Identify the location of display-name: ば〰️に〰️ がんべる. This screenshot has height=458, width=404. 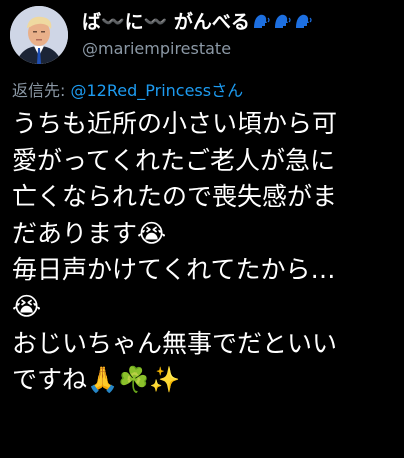
(197, 22).